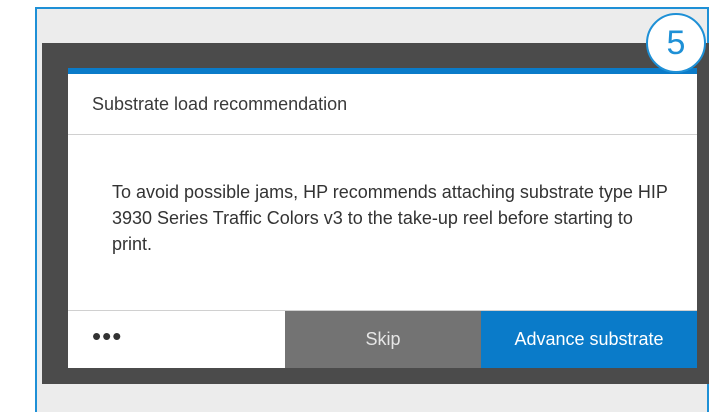  Describe the element at coordinates (220, 104) in the screenshot. I see `dialog-title: Substrate load recommendation` at that location.